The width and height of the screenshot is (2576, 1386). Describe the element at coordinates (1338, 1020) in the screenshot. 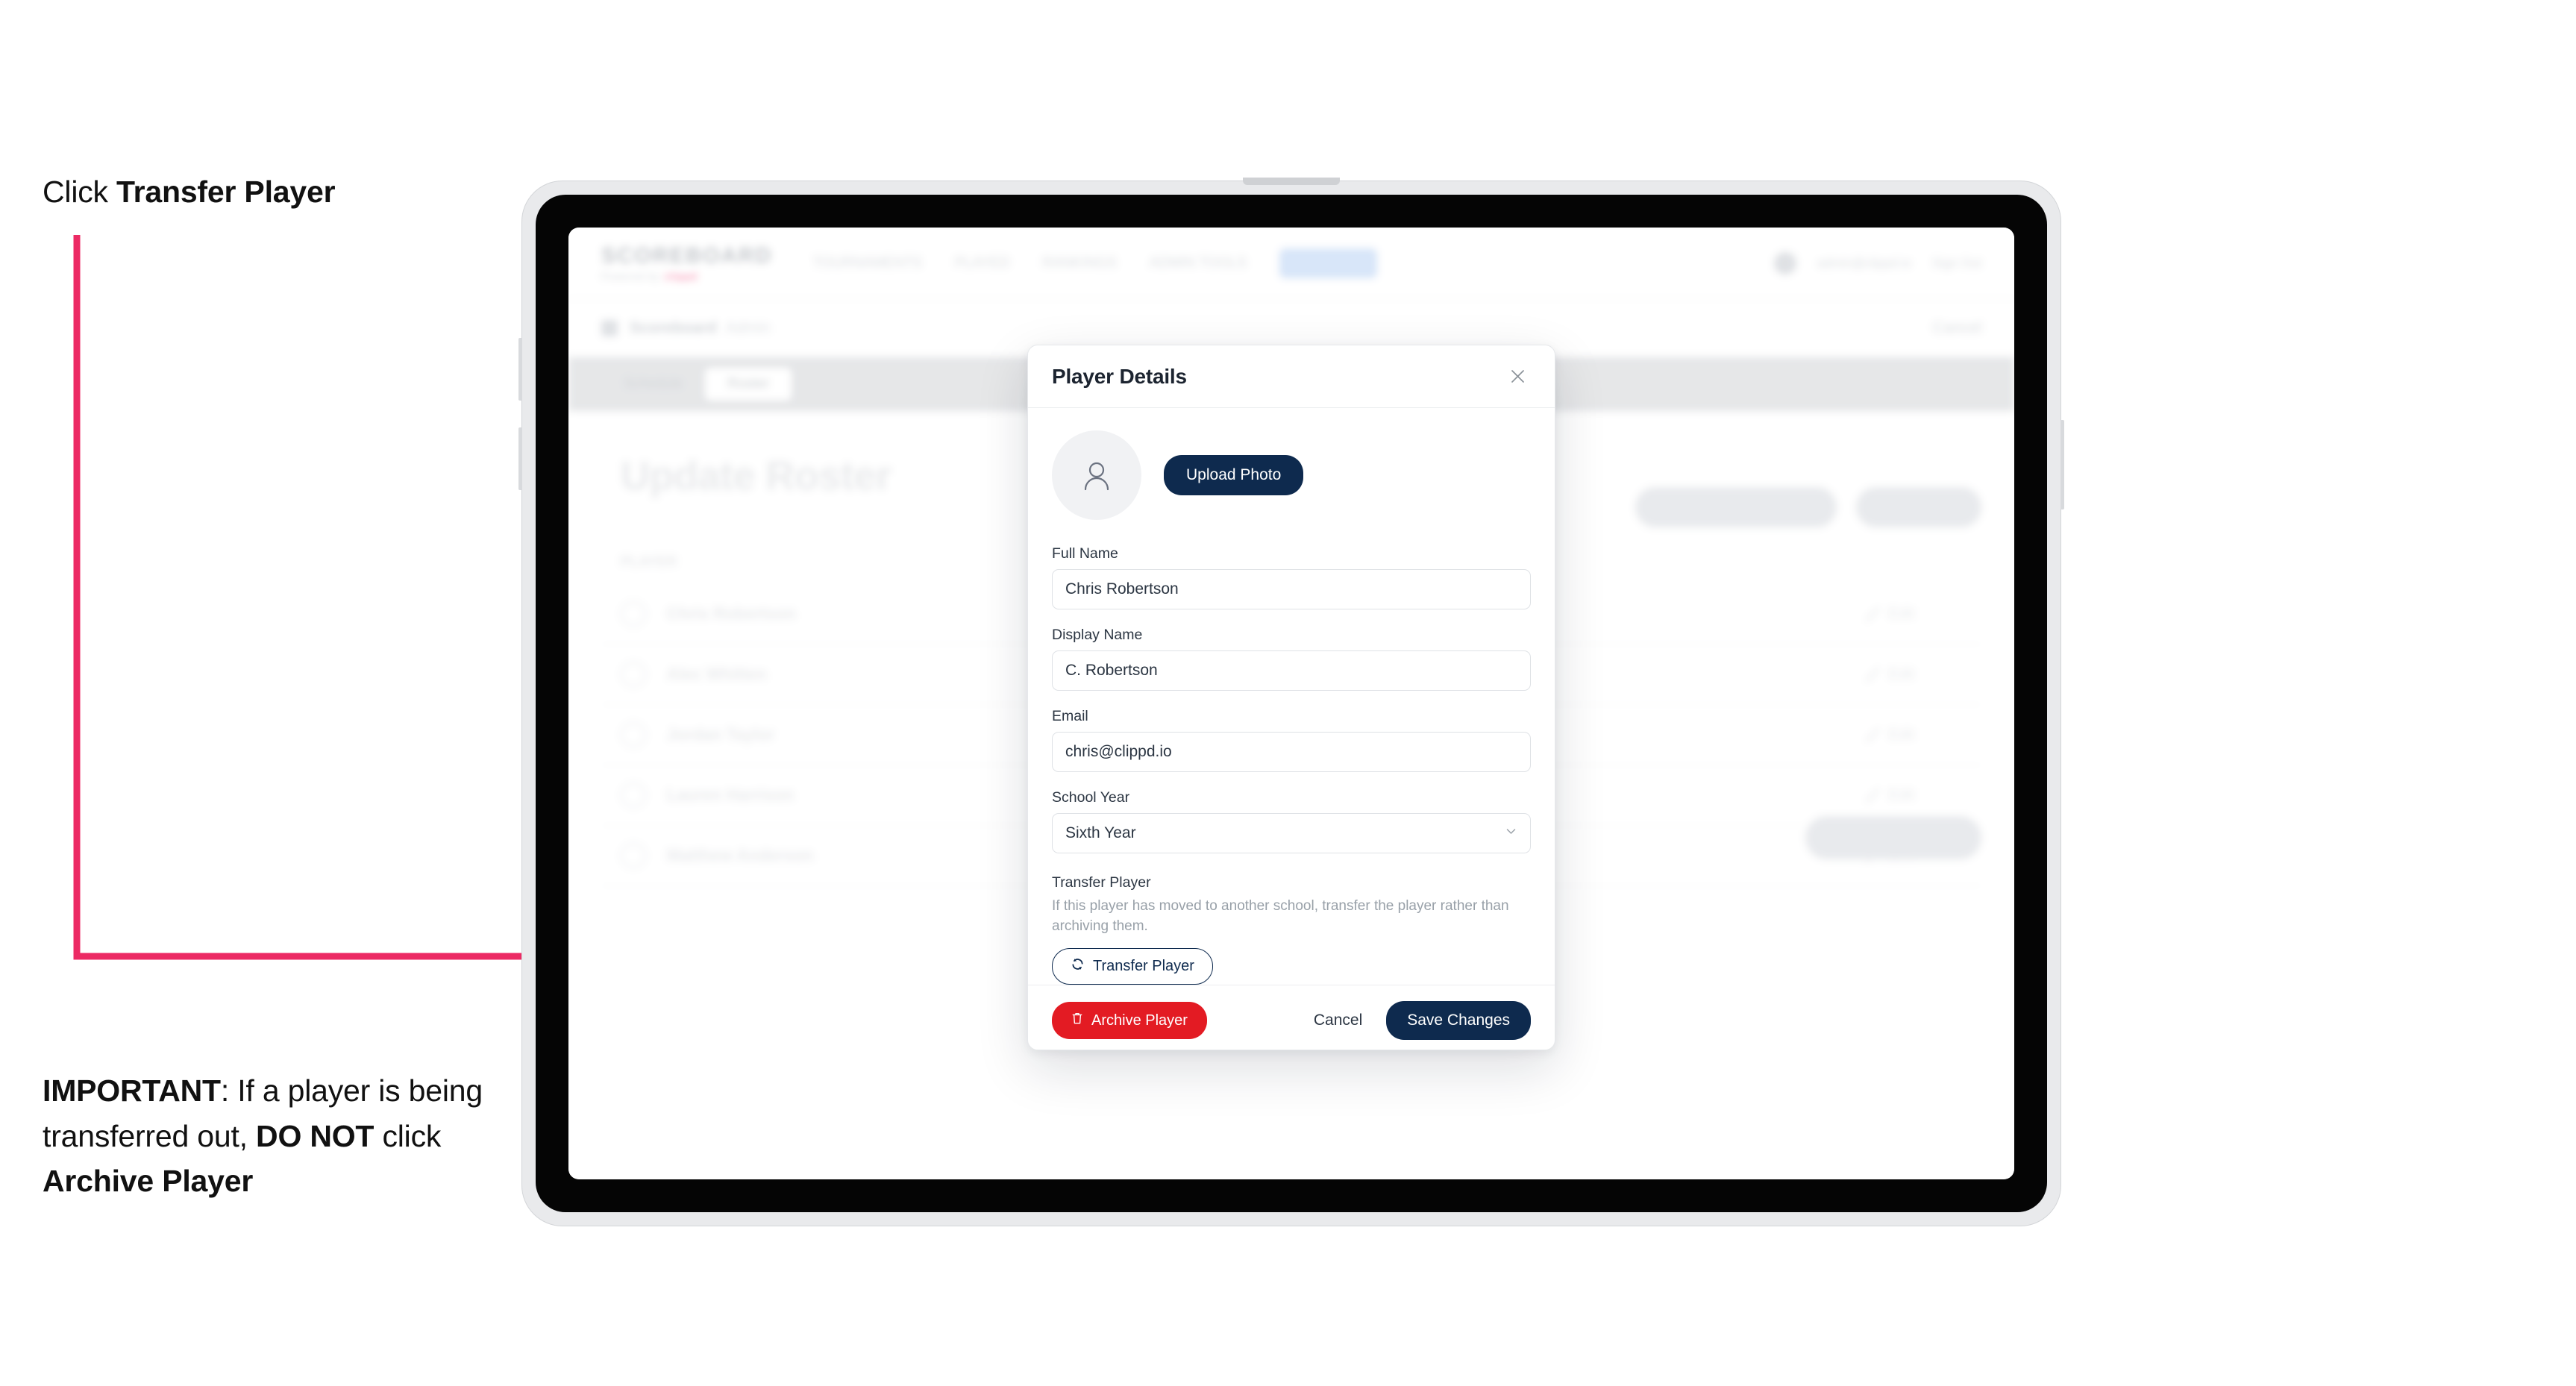

I see `cancel-button: Cancel` at that location.